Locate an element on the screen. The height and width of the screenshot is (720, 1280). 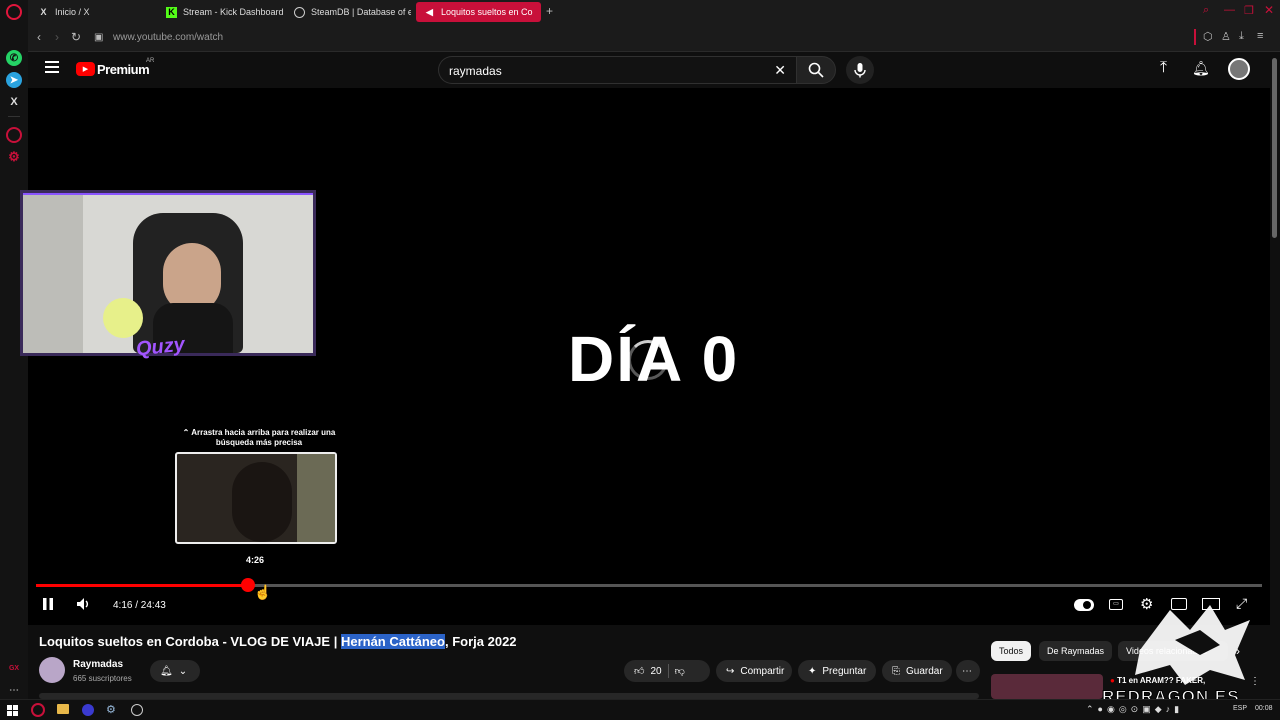
voice-search-button is located at coordinates (860, 70).